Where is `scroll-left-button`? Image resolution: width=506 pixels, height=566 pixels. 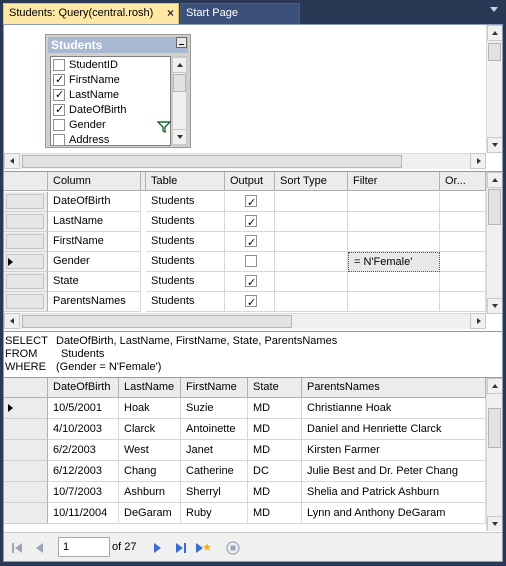
scroll-left-button is located at coordinates (12, 161).